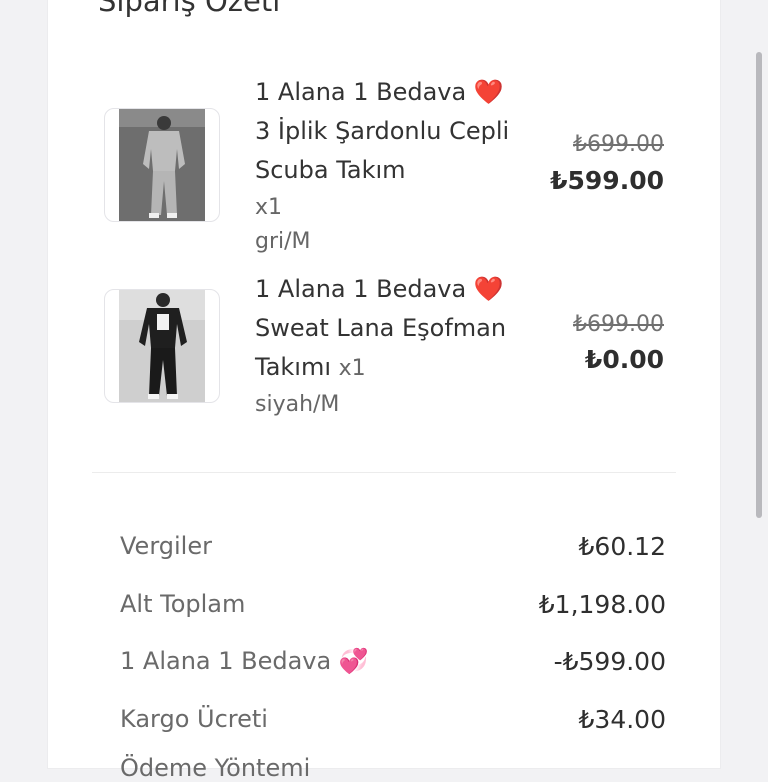 The height and width of the screenshot is (782, 768). I want to click on product-image-black-set, so click(162, 346).